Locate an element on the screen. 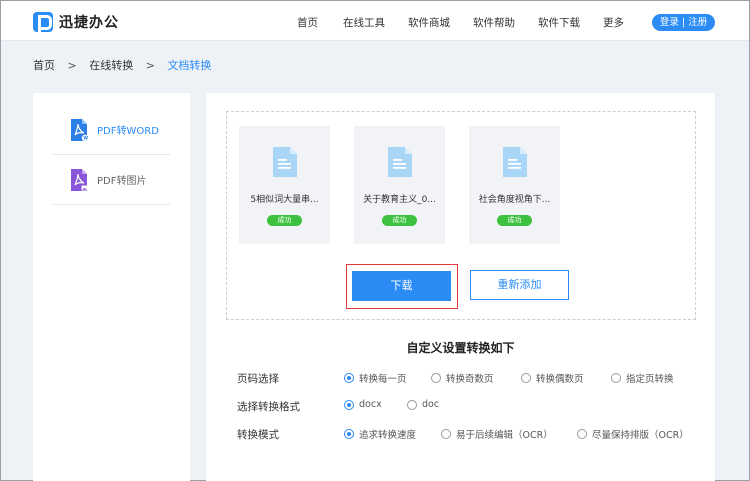 This screenshot has height=481, width=750. radio-label: 尽量保持排版（OCR） is located at coordinates (640, 435).